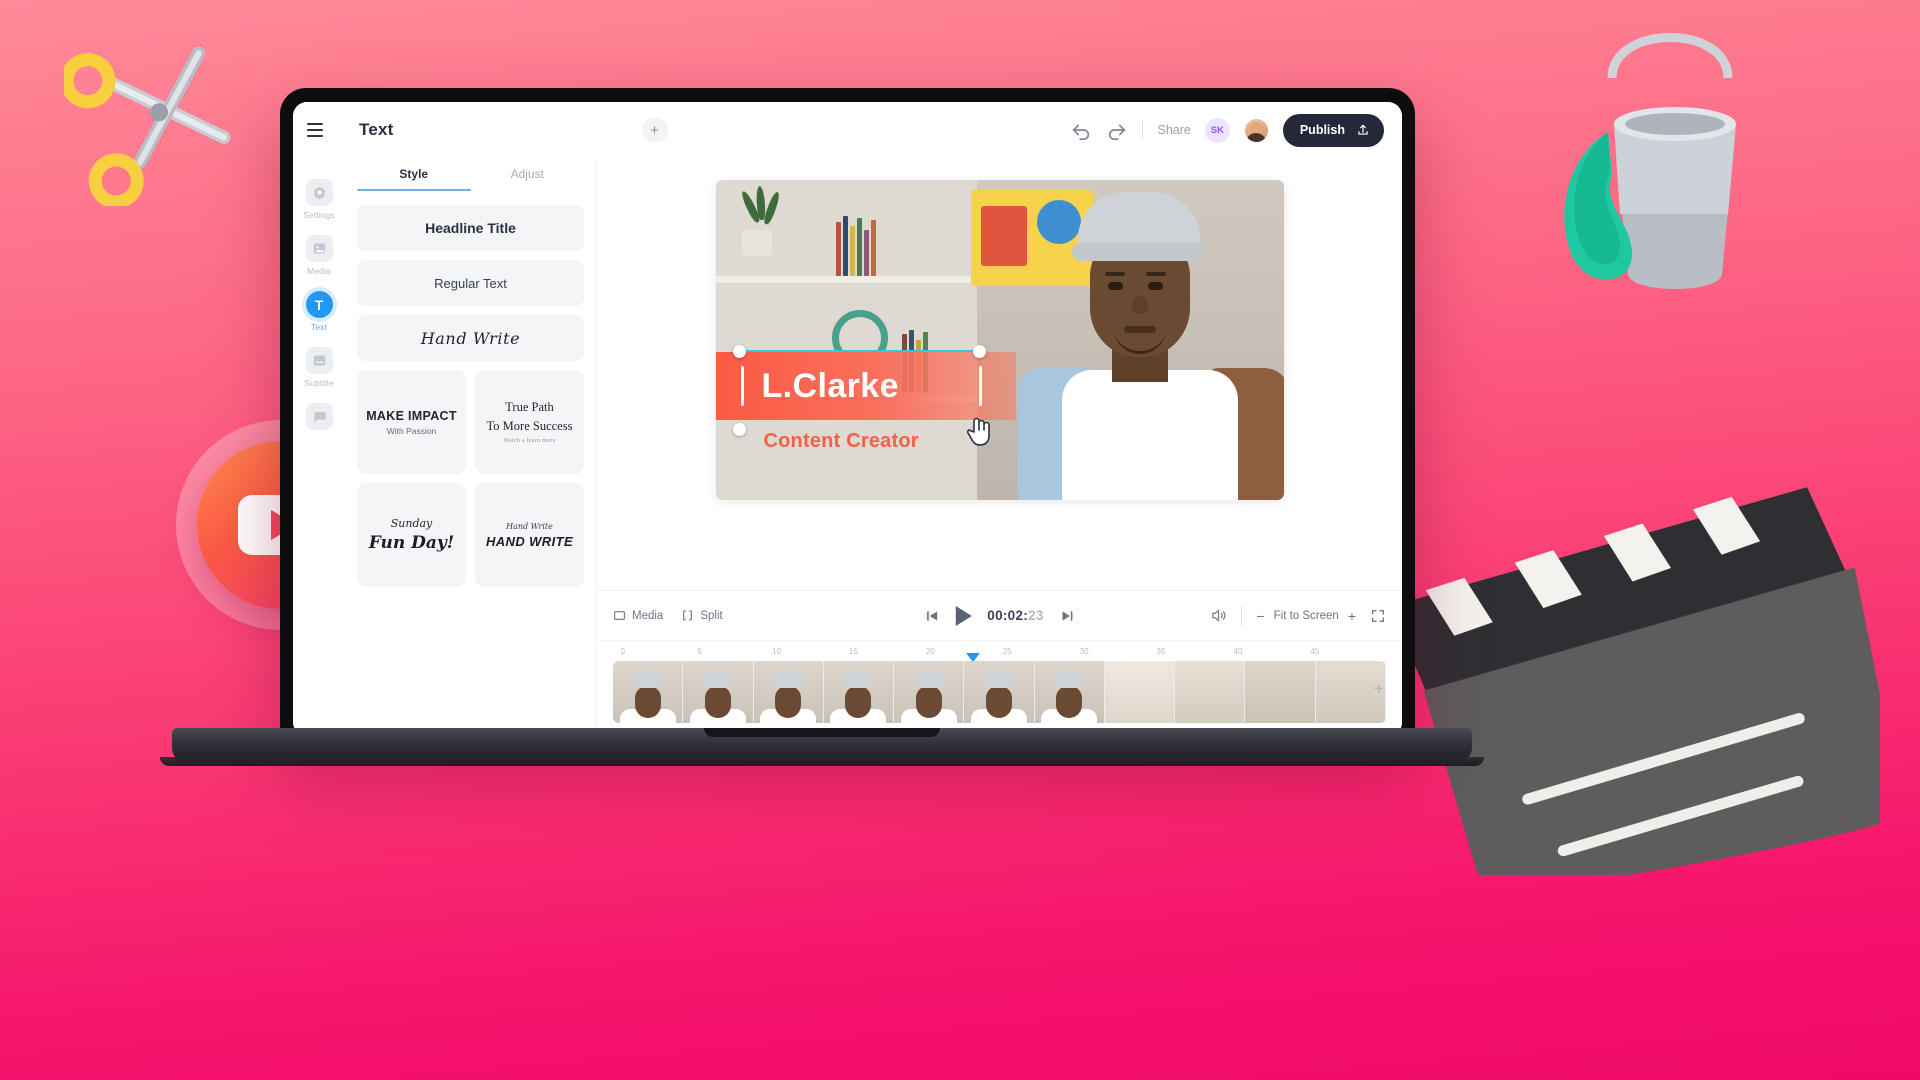 The width and height of the screenshot is (1920, 1080). Describe the element at coordinates (1142, 346) in the screenshot. I see `person-subject` at that location.